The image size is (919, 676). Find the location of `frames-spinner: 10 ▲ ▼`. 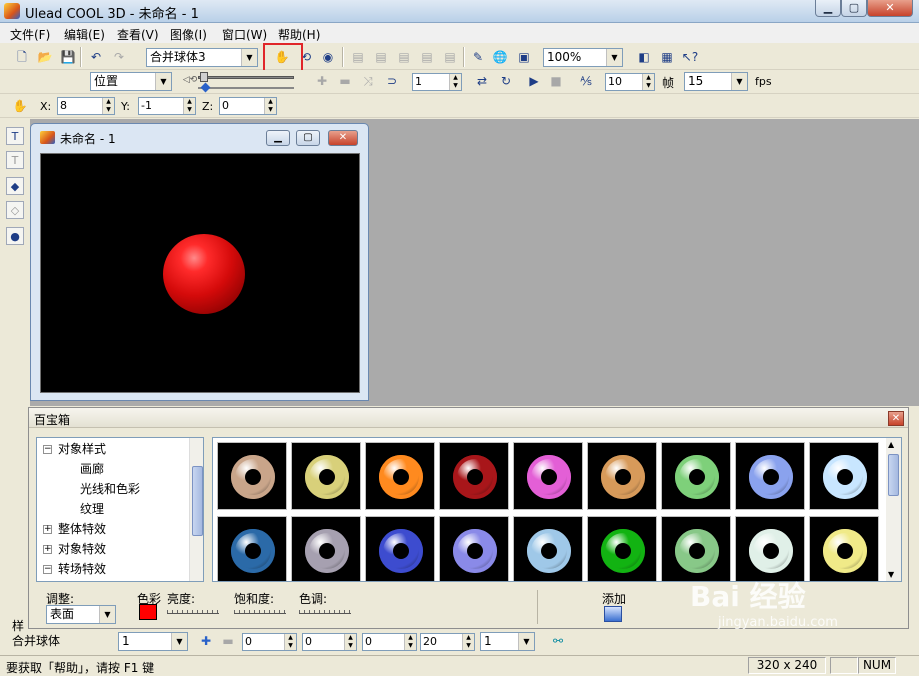

frames-spinner: 10 ▲ ▼ is located at coordinates (630, 82).